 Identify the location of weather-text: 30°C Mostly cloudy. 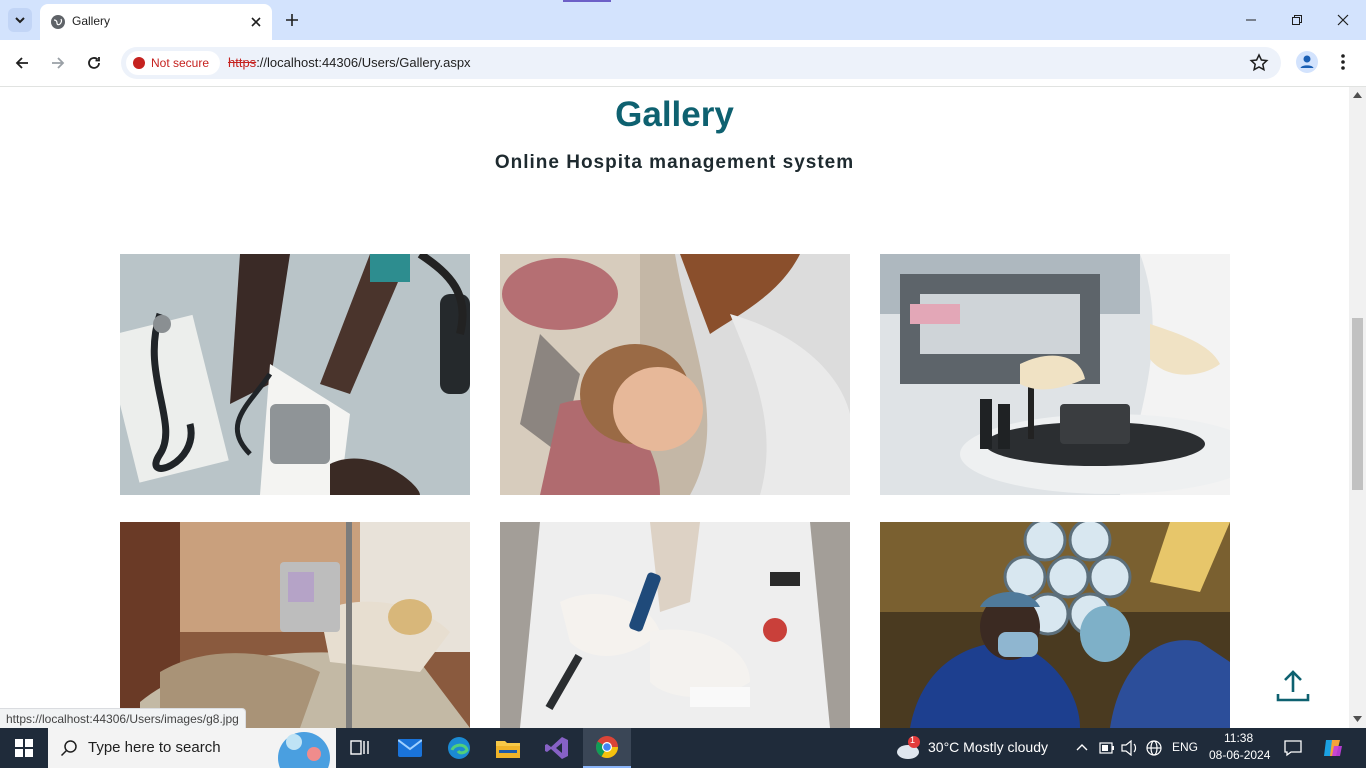
(988, 747).